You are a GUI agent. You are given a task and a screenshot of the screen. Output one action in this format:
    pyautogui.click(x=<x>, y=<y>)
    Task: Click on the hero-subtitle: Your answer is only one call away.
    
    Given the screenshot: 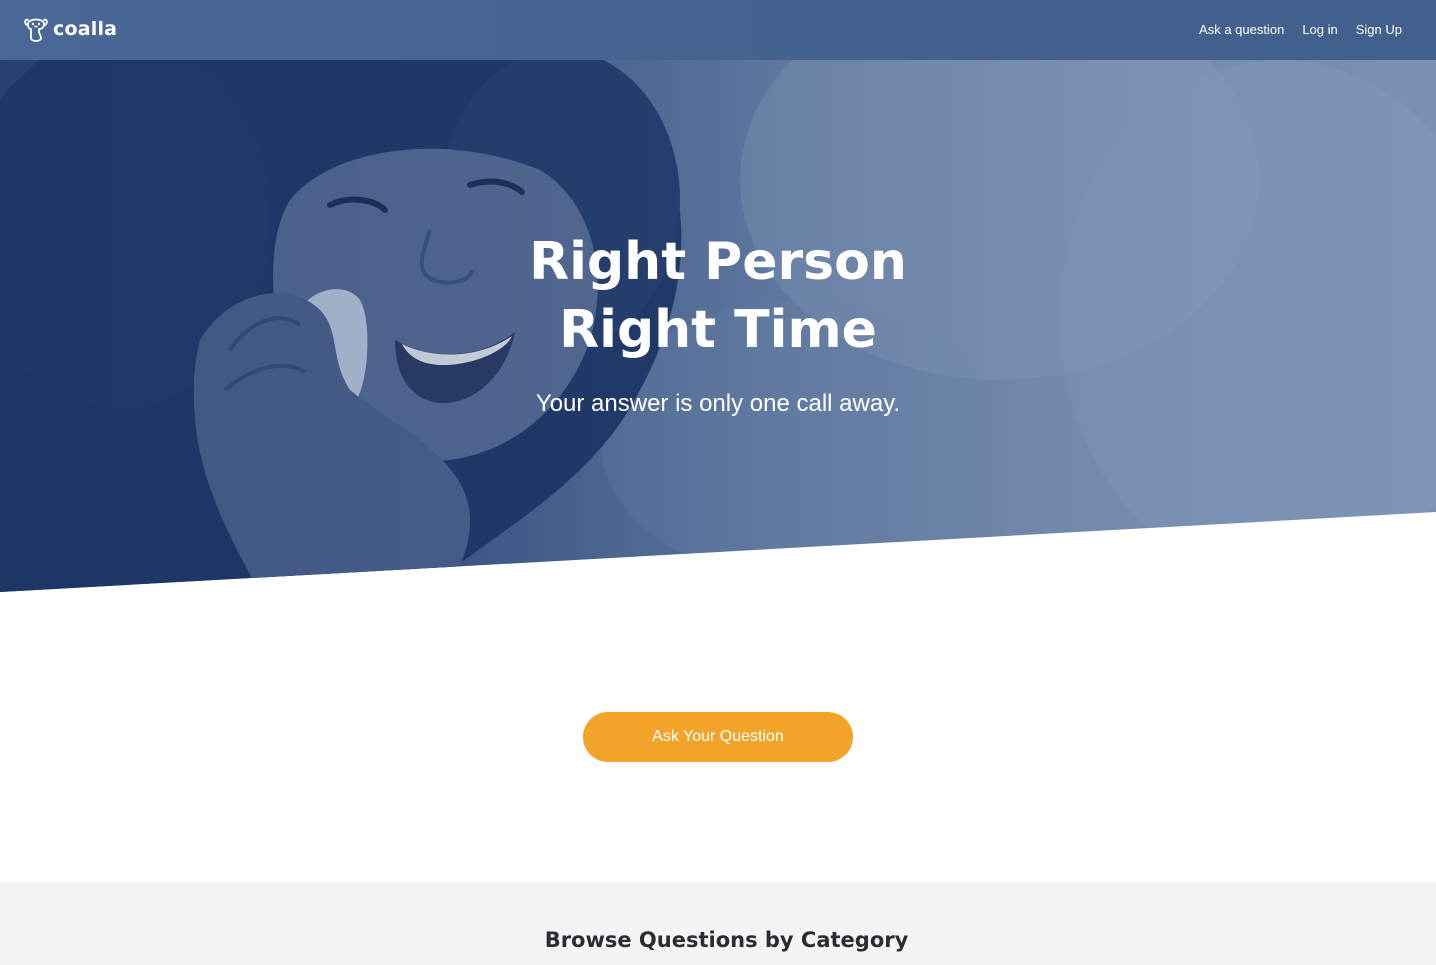 What is the action you would take?
    pyautogui.click(x=718, y=403)
    